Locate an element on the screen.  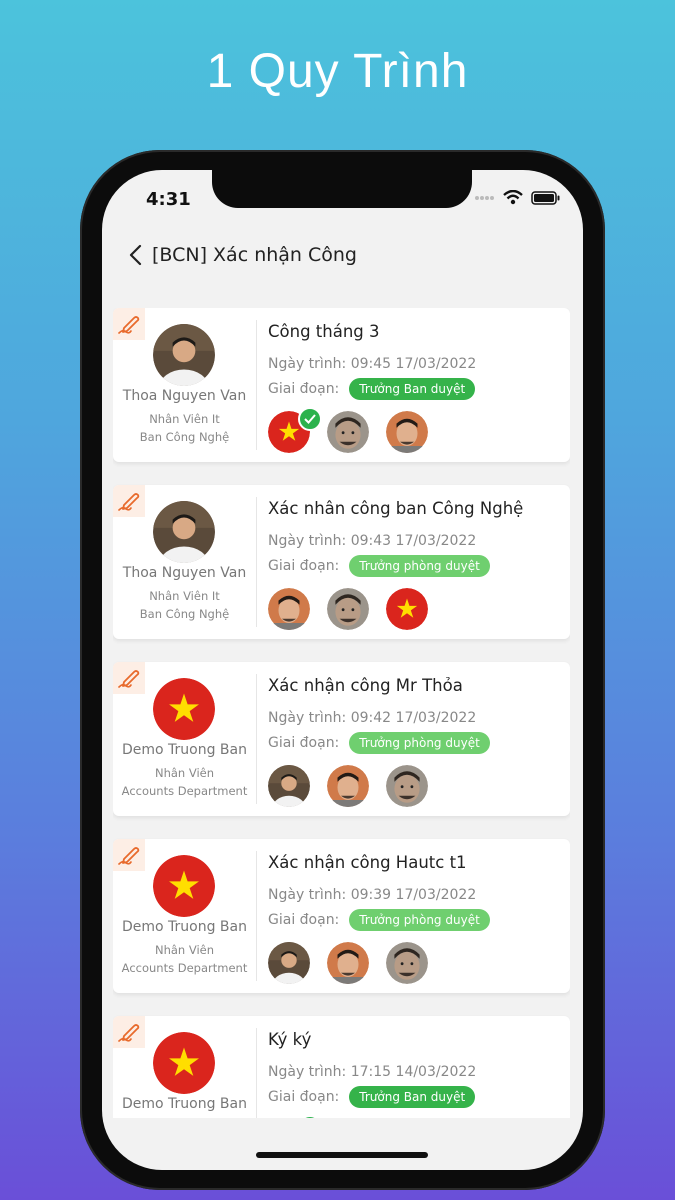
request-title: Công tháng 3 is located at coordinates (324, 331).